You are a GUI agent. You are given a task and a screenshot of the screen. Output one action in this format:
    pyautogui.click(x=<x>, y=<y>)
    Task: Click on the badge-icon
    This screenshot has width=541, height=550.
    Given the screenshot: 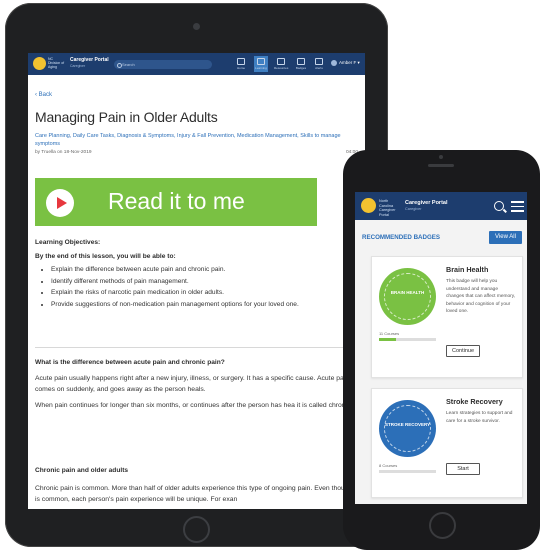 What is the action you would take?
    pyautogui.click(x=301, y=61)
    